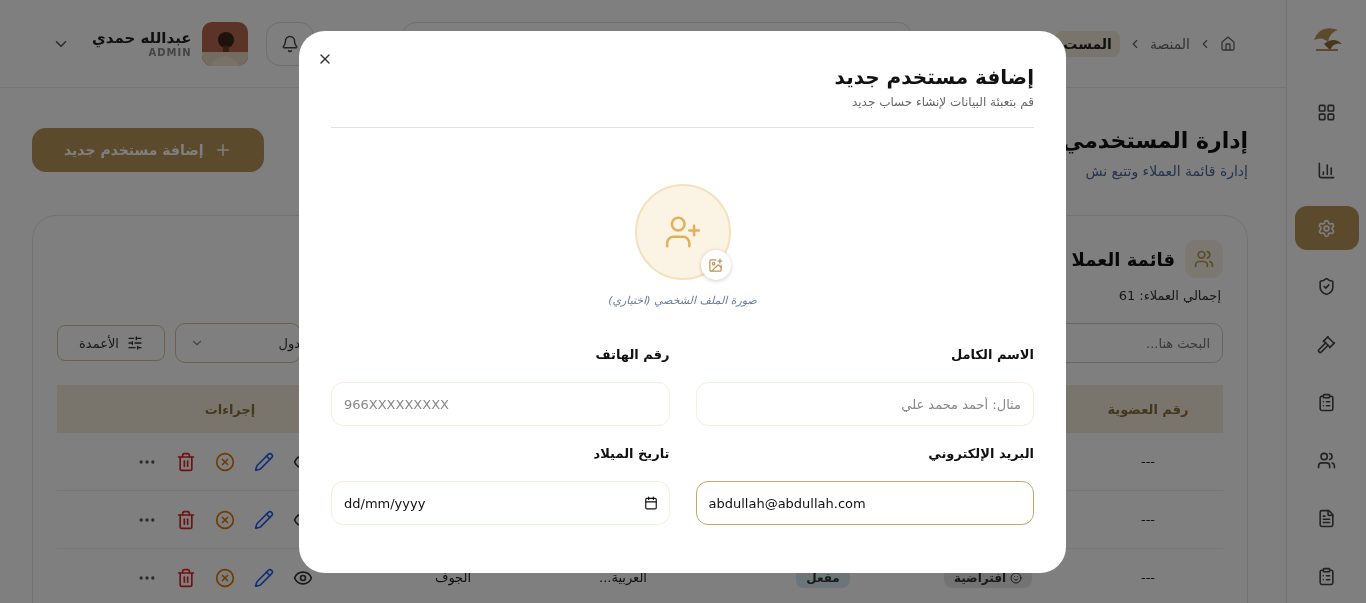 This screenshot has width=1366, height=603. I want to click on user-name: عبدالله حمدي, so click(142, 38).